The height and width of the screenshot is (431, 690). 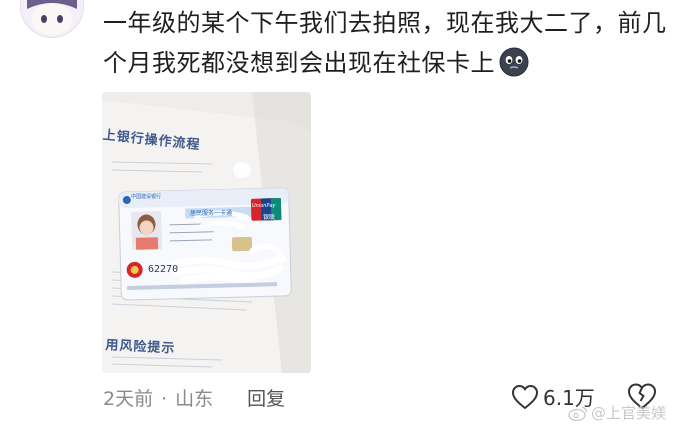 I want to click on comment-meta: 2天前 · 山东 回复, so click(x=194, y=397).